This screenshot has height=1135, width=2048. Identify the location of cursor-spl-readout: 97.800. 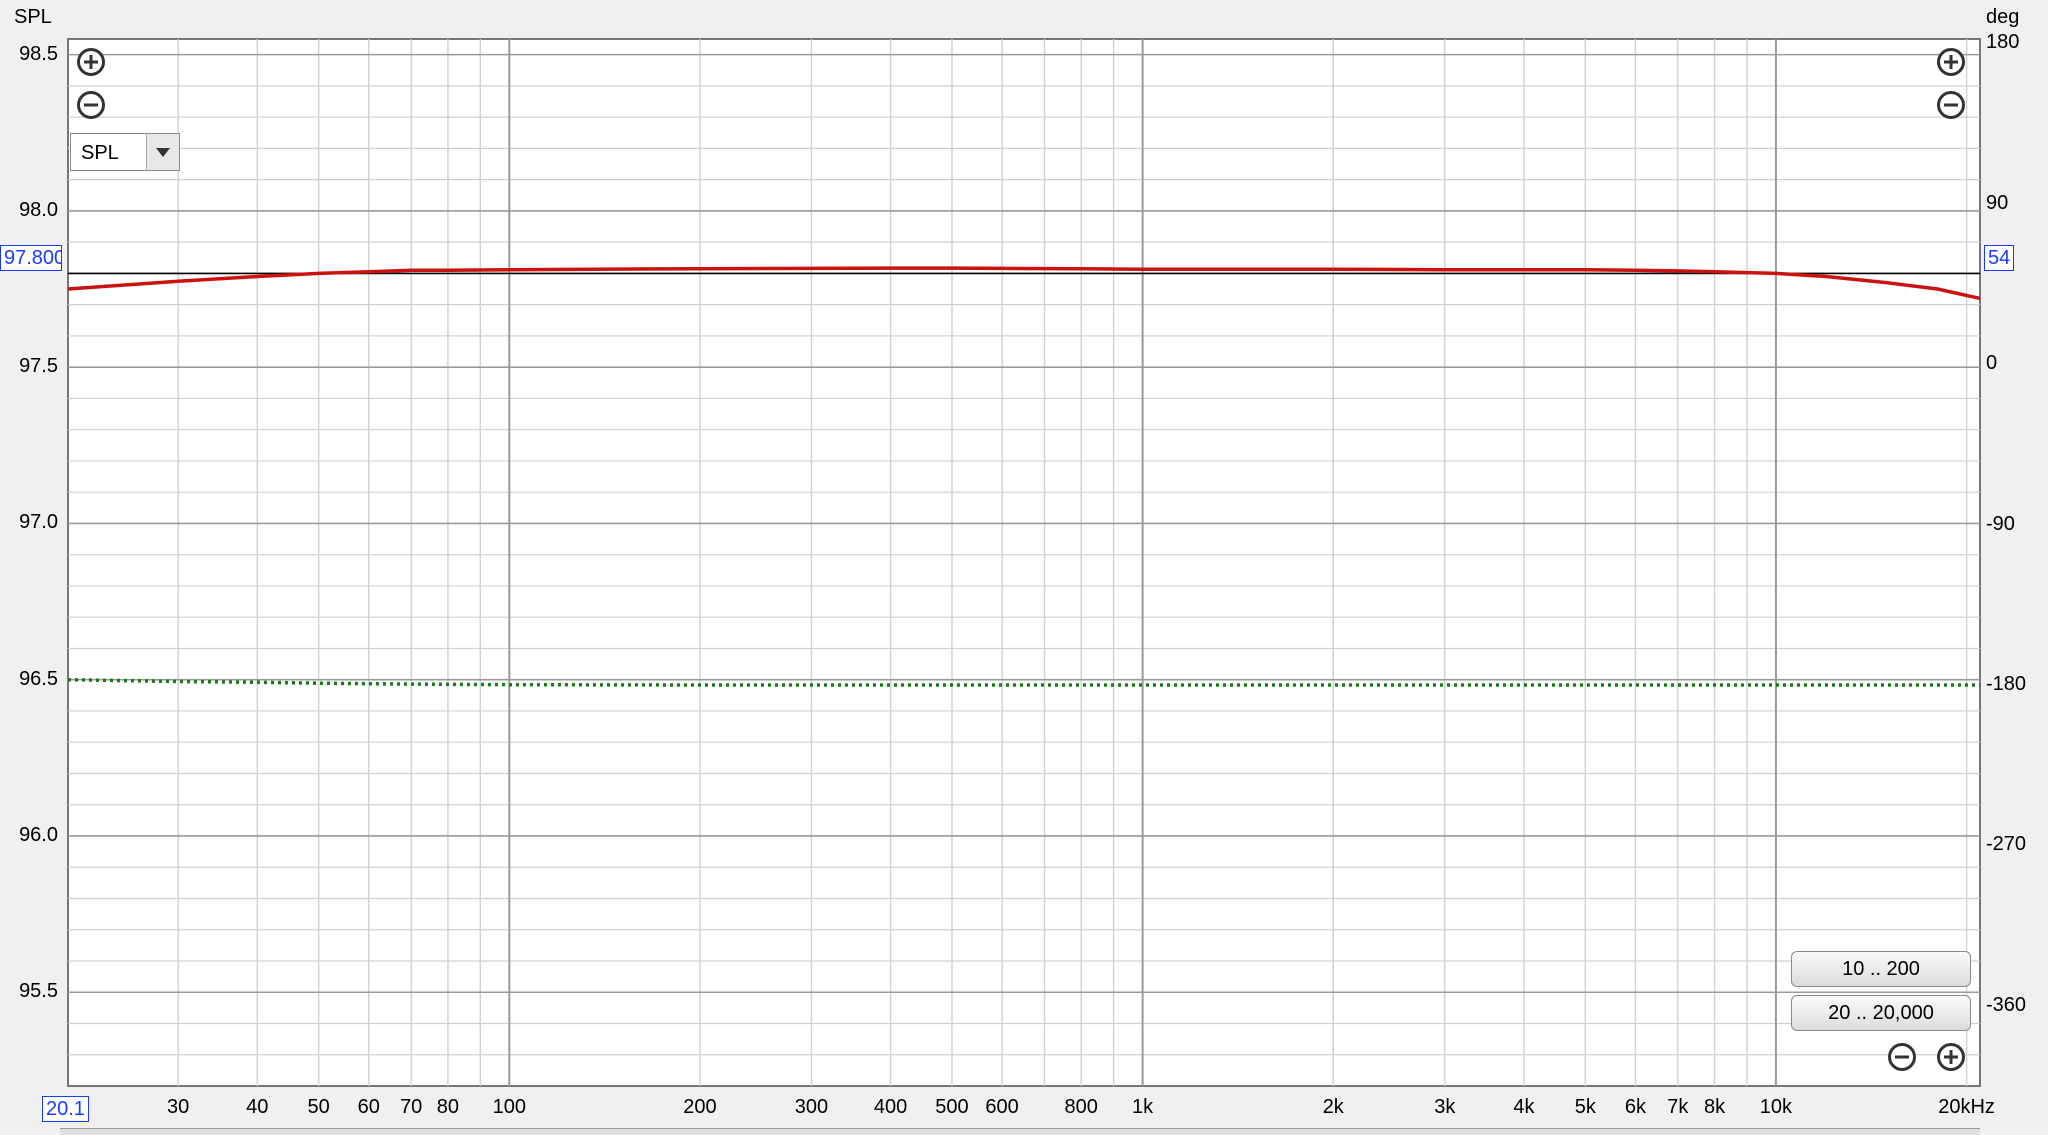
(31, 258).